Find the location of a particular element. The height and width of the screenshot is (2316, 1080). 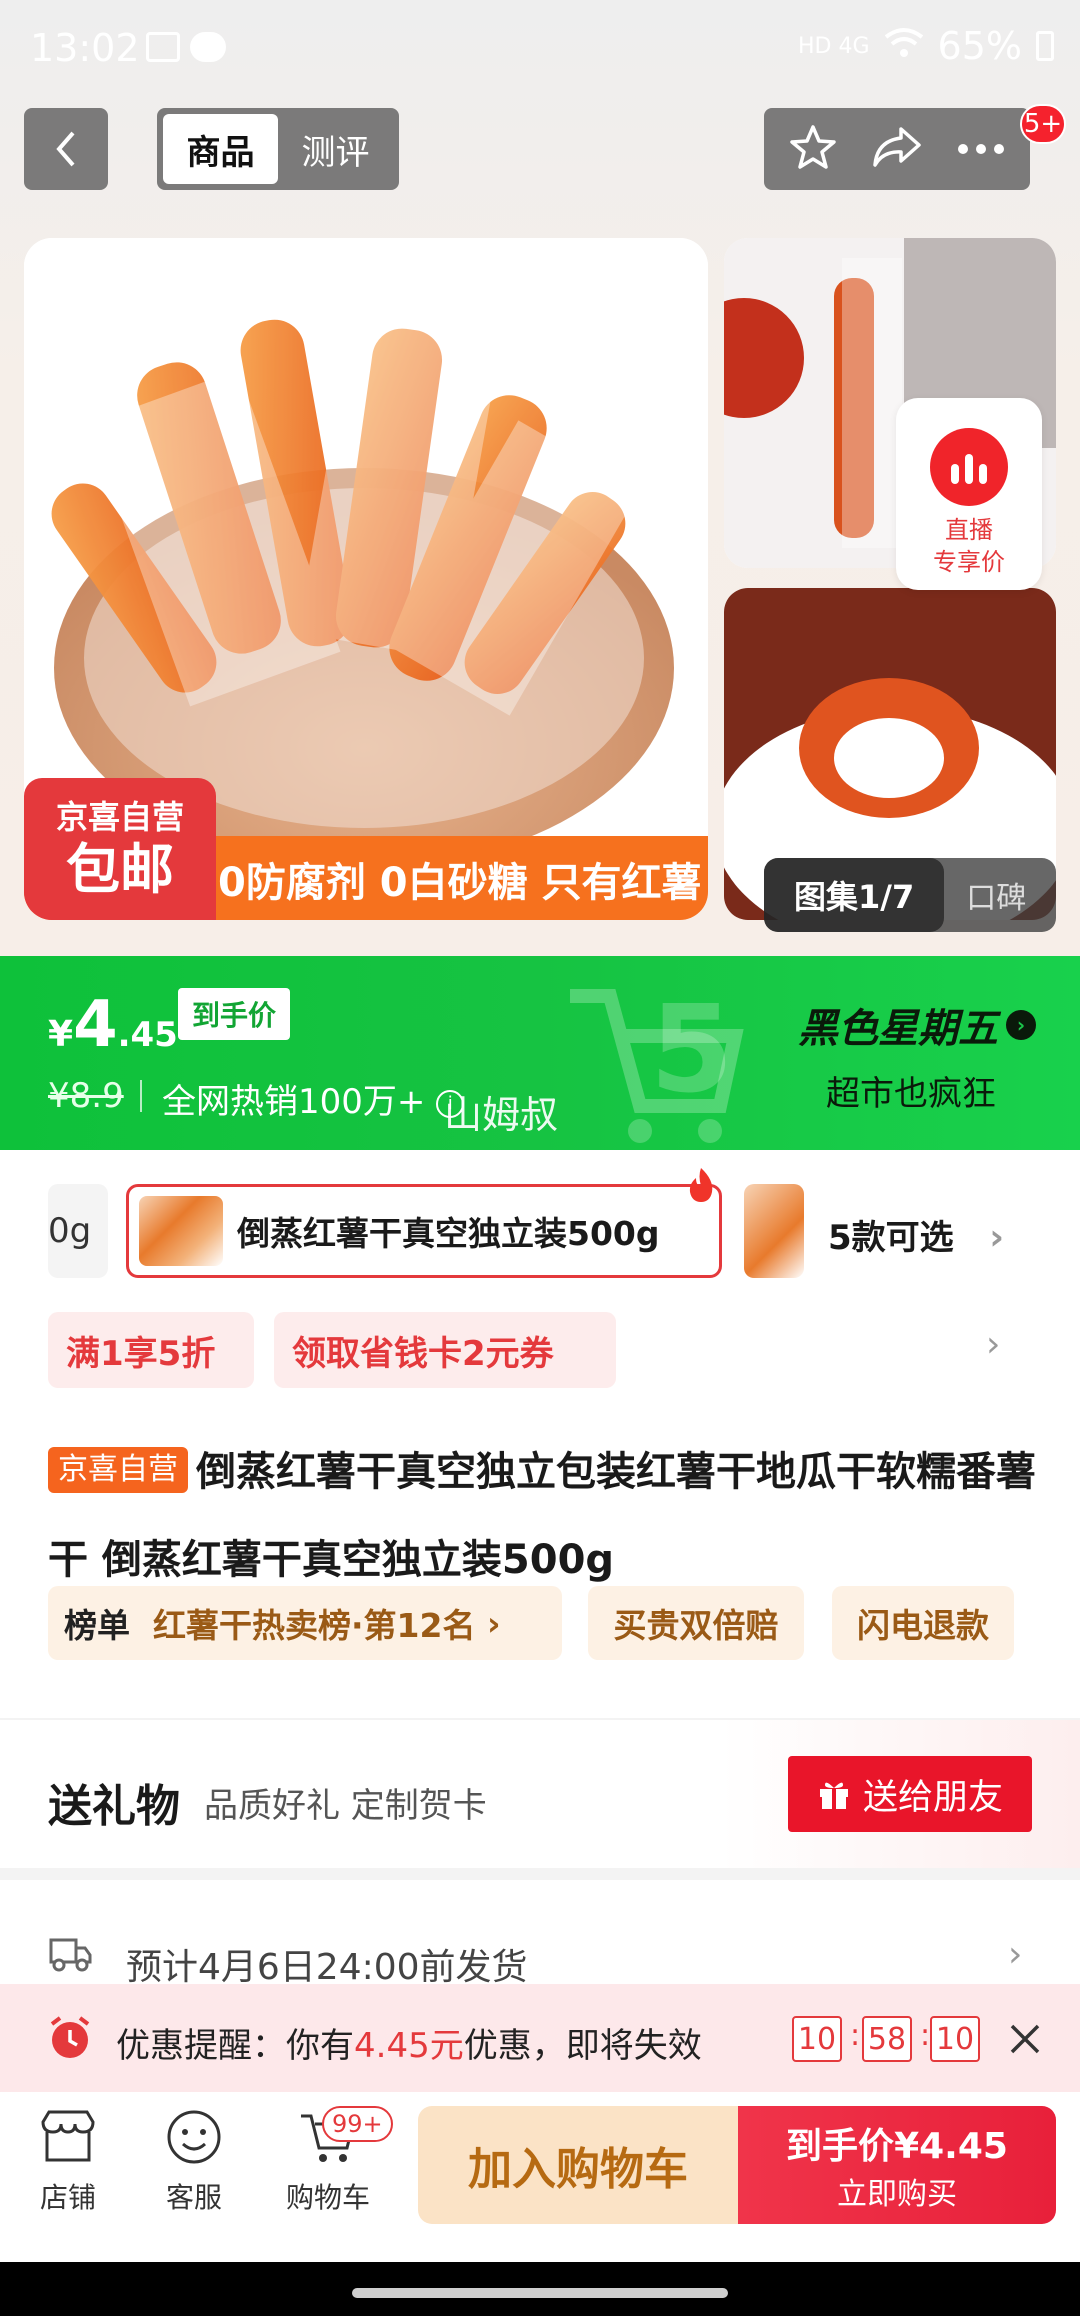

back-button is located at coordinates (66, 149).